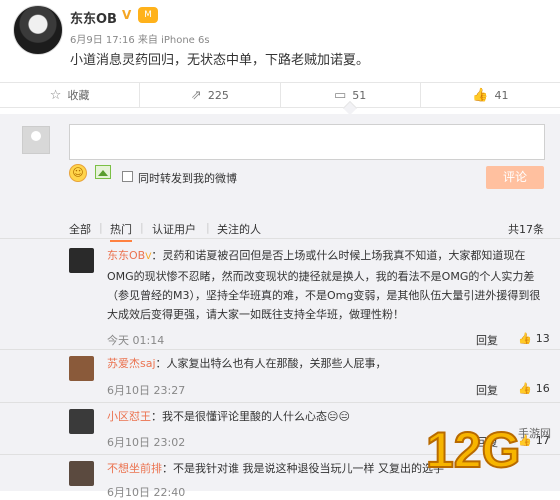 This screenshot has height=500, width=560. What do you see at coordinates (271, 363) in the screenshot?
I see `comment-text: ：人家复出特么也有人在那酸，关那些人屁事，` at bounding box center [271, 363].